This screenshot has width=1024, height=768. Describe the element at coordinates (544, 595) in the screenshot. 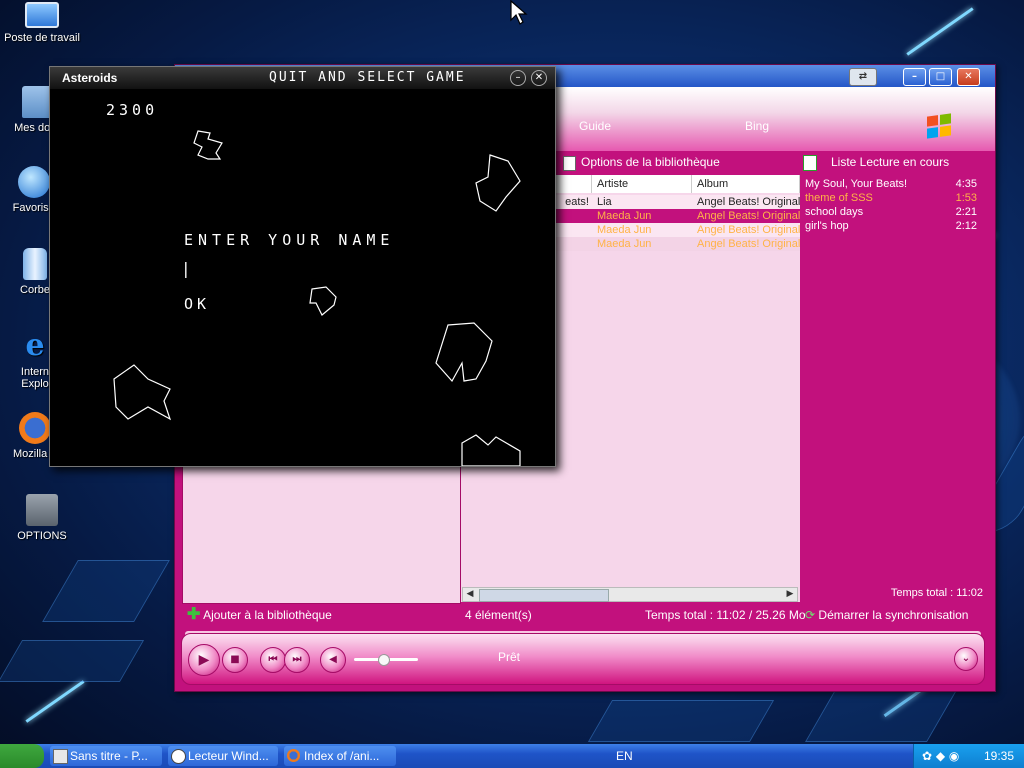

I see `scroll-thumb` at that location.